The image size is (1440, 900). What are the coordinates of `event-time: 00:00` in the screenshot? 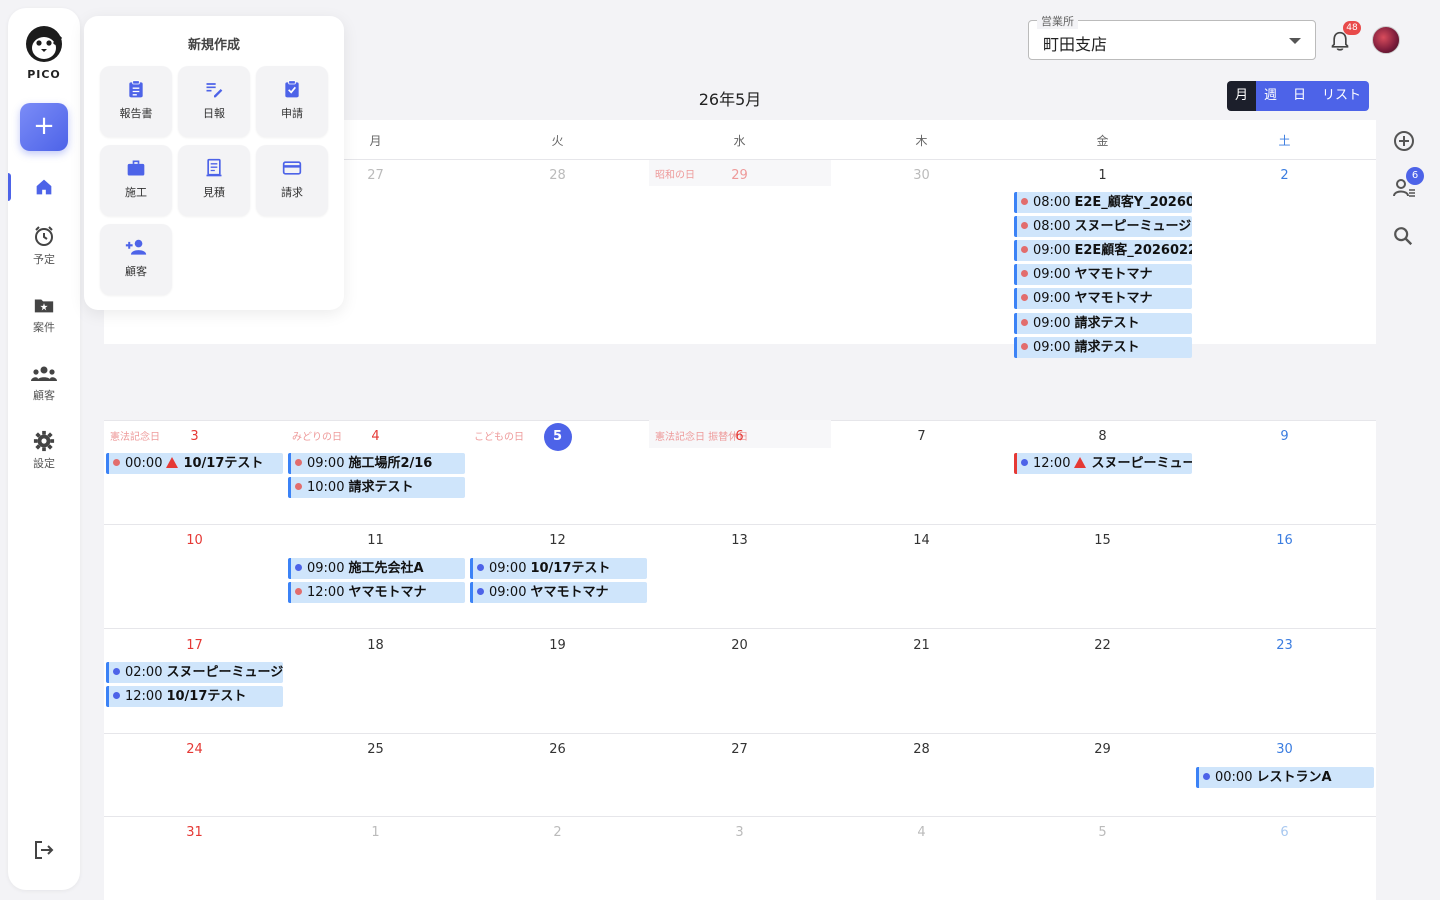 It's located at (1234, 777).